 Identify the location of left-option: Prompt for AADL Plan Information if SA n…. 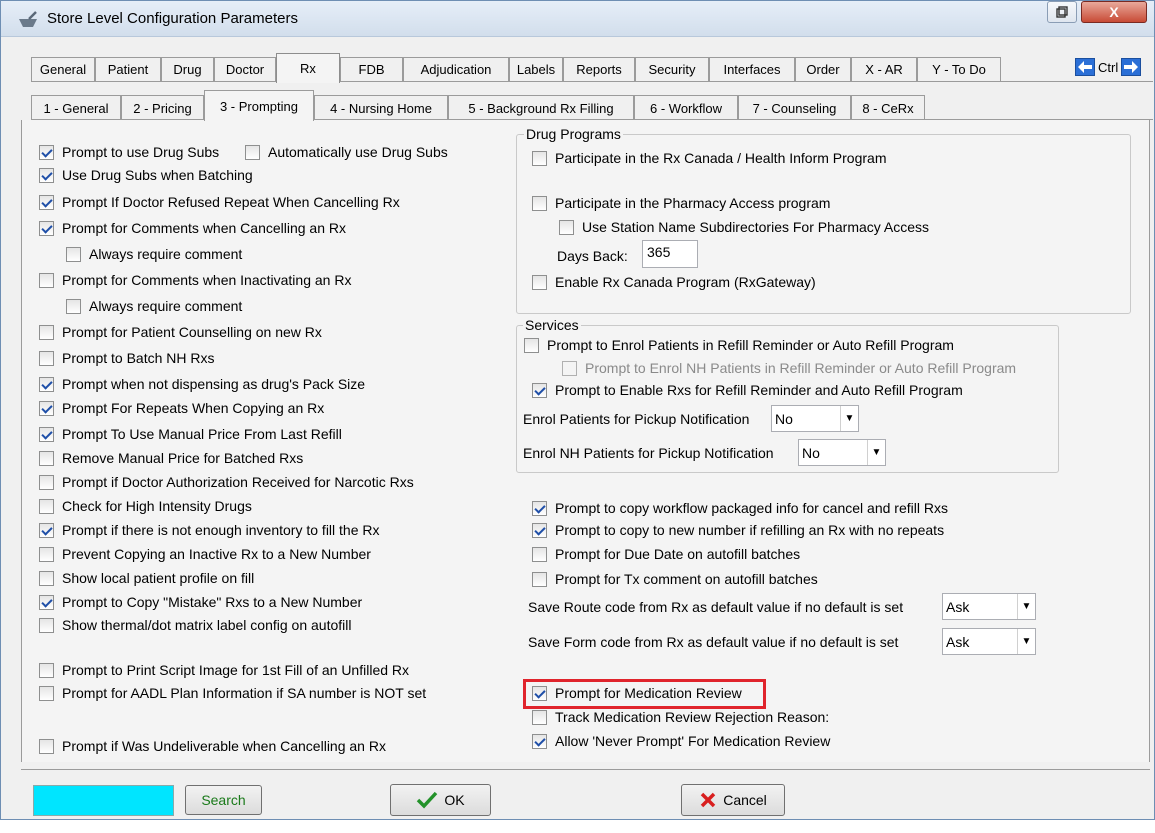
(232, 693).